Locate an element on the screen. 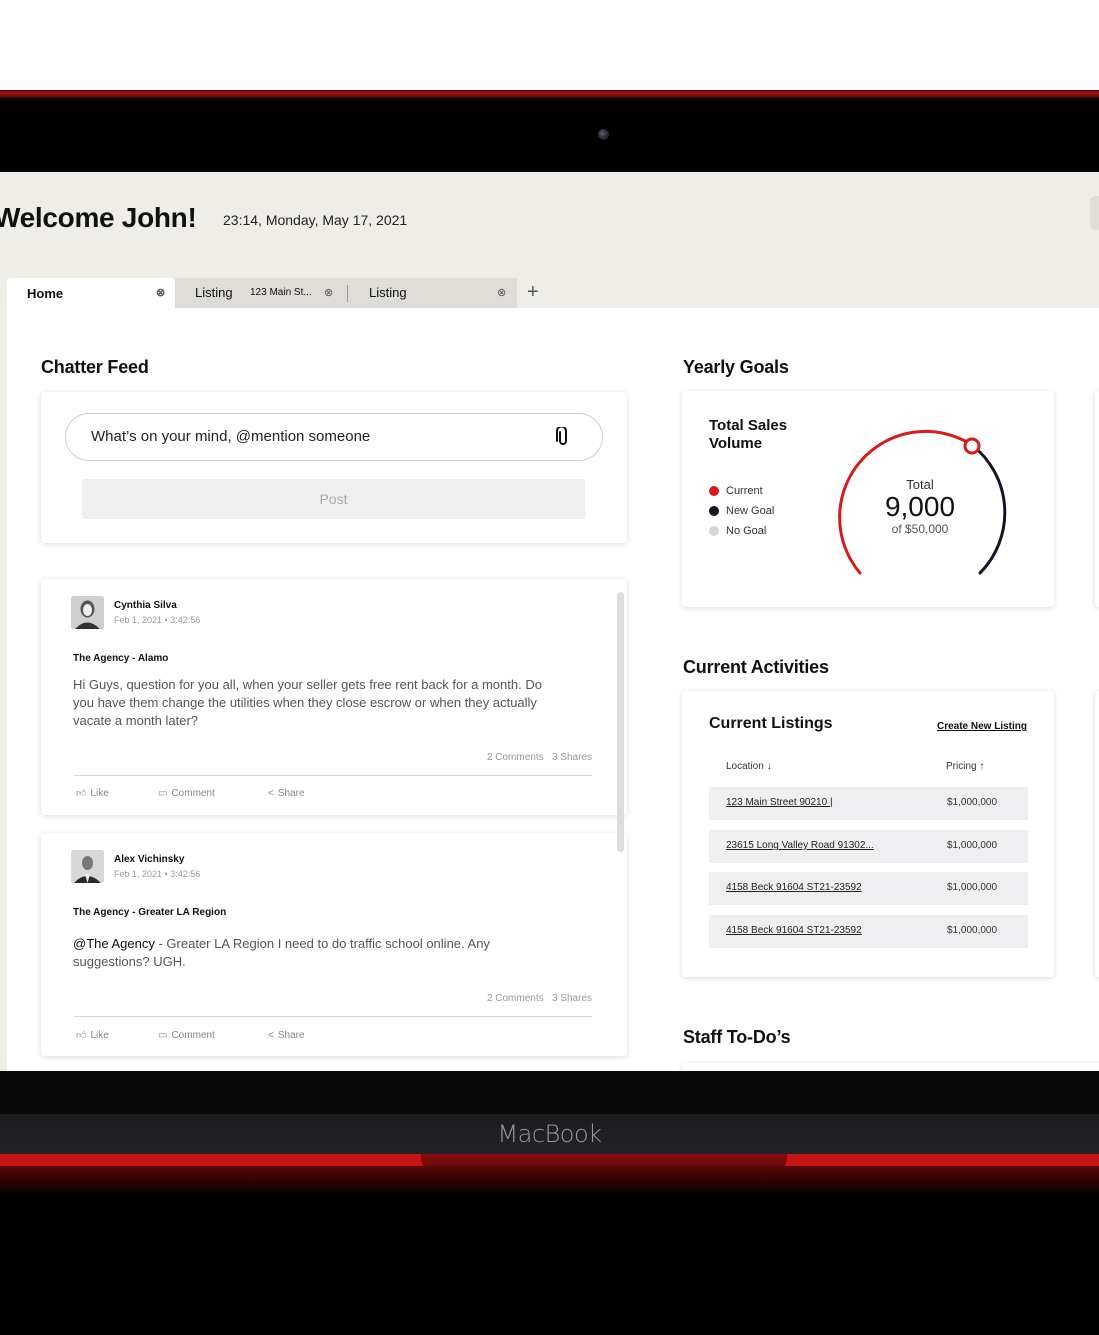 This screenshot has width=1099, height=1335. post-group: The Agency - Alamo is located at coordinates (120, 658).